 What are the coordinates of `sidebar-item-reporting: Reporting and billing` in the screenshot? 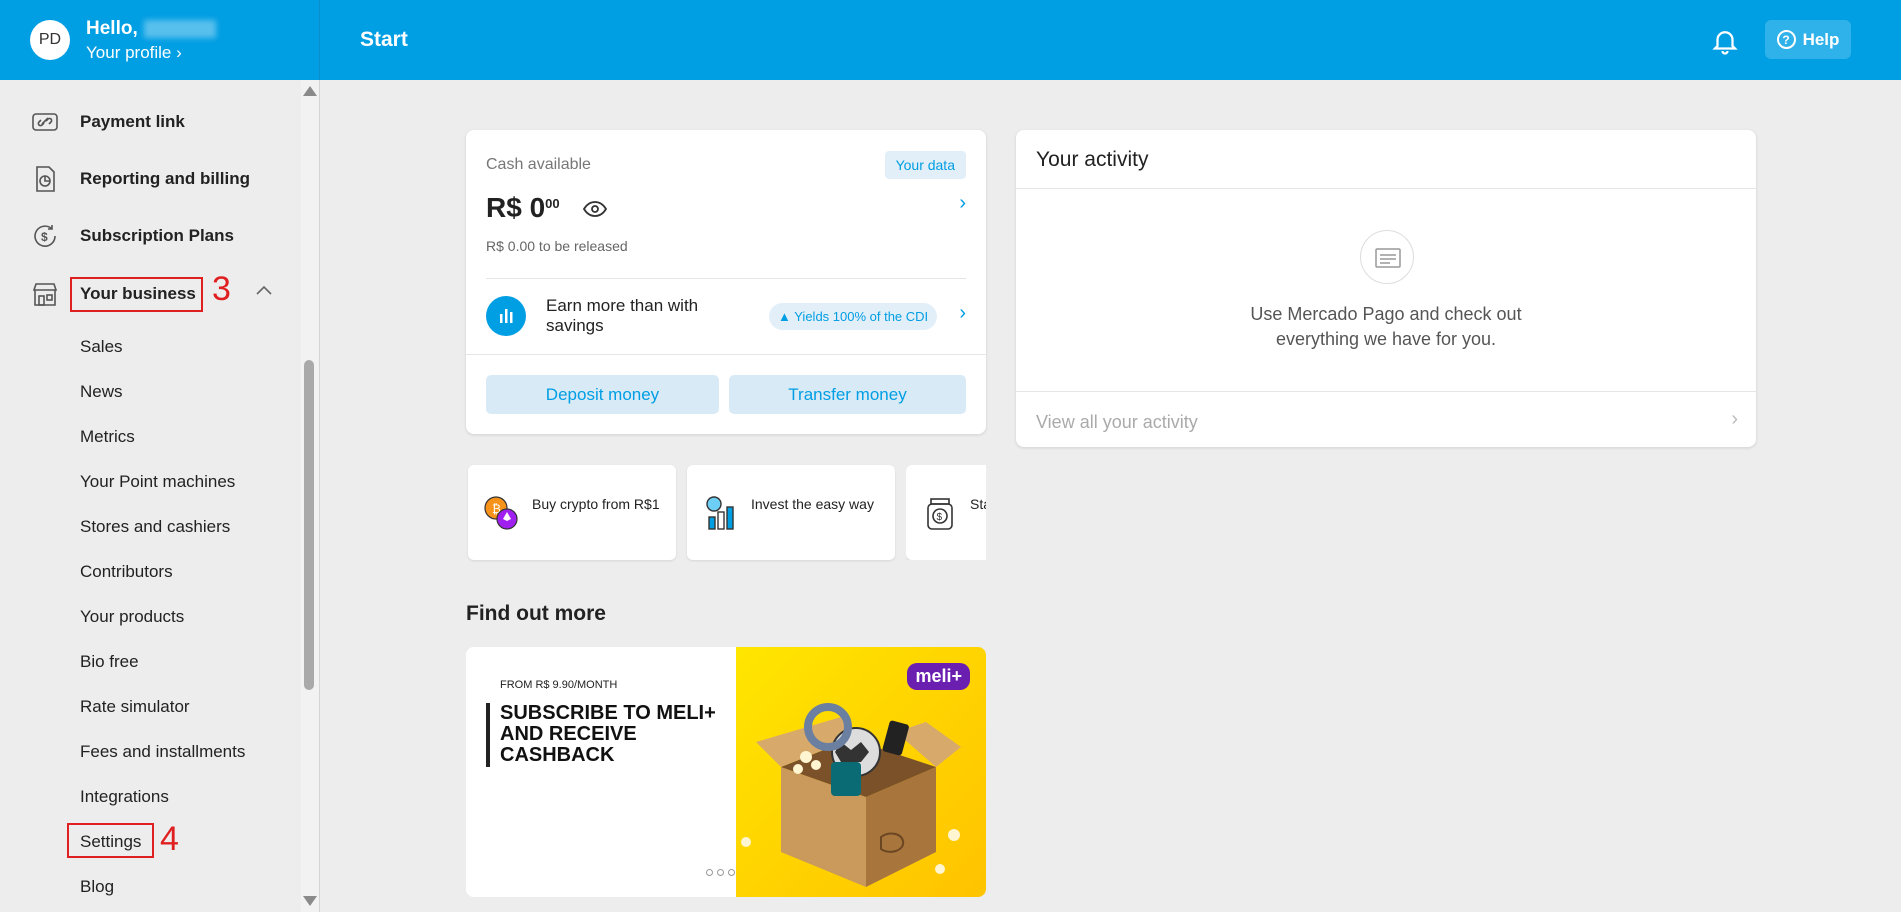 It's located at (140, 179).